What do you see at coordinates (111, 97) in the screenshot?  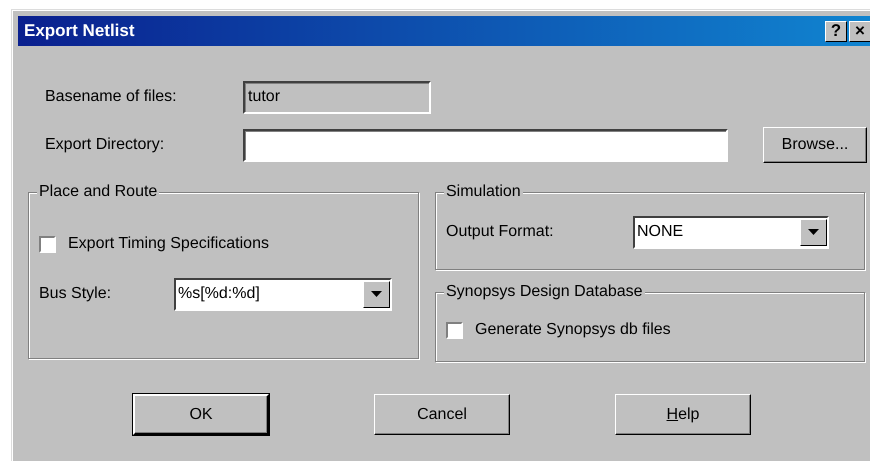 I see `field-label: Basename of files:` at bounding box center [111, 97].